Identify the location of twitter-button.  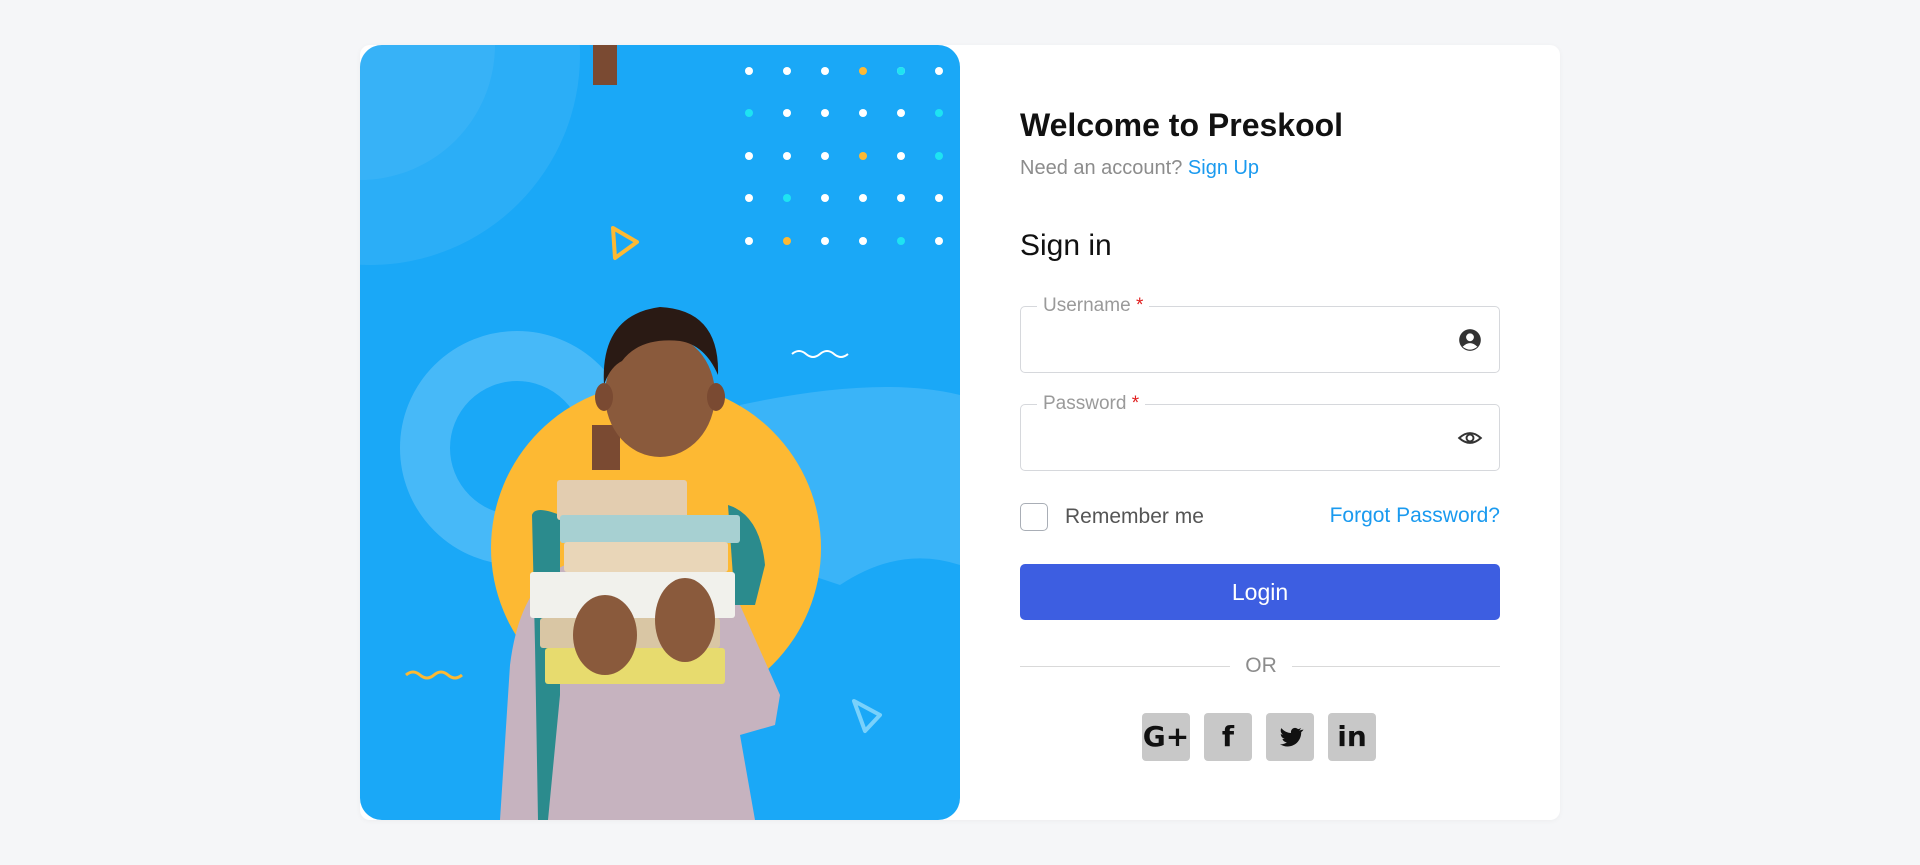
(1290, 737).